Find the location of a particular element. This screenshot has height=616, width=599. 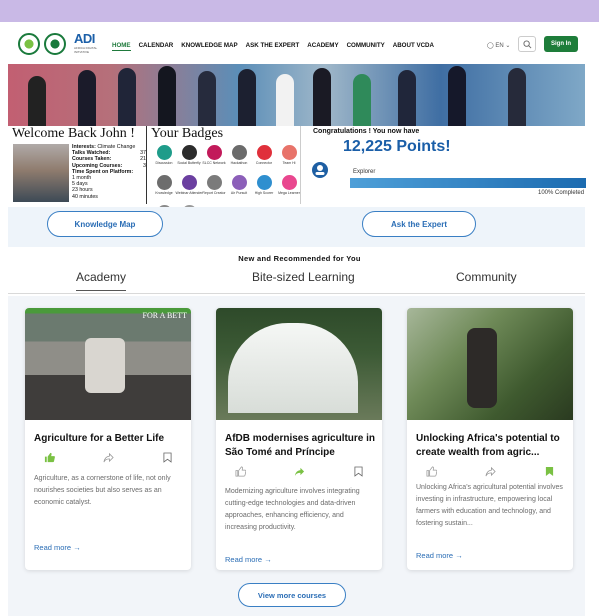

knowledge-map-button: Knowledge Map is located at coordinates (105, 224).